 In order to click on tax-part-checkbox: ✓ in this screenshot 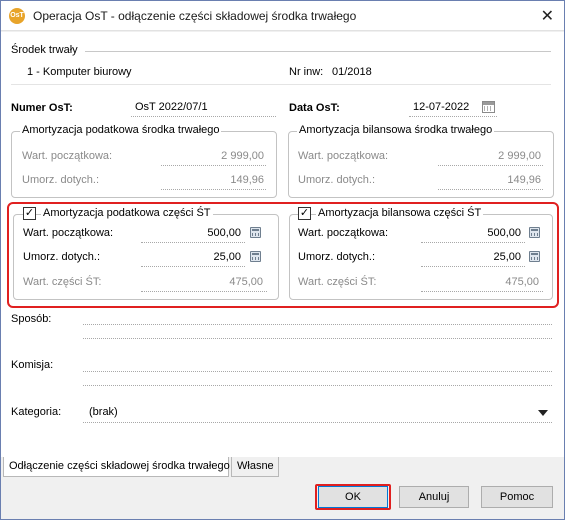, I will do `click(29, 213)`.